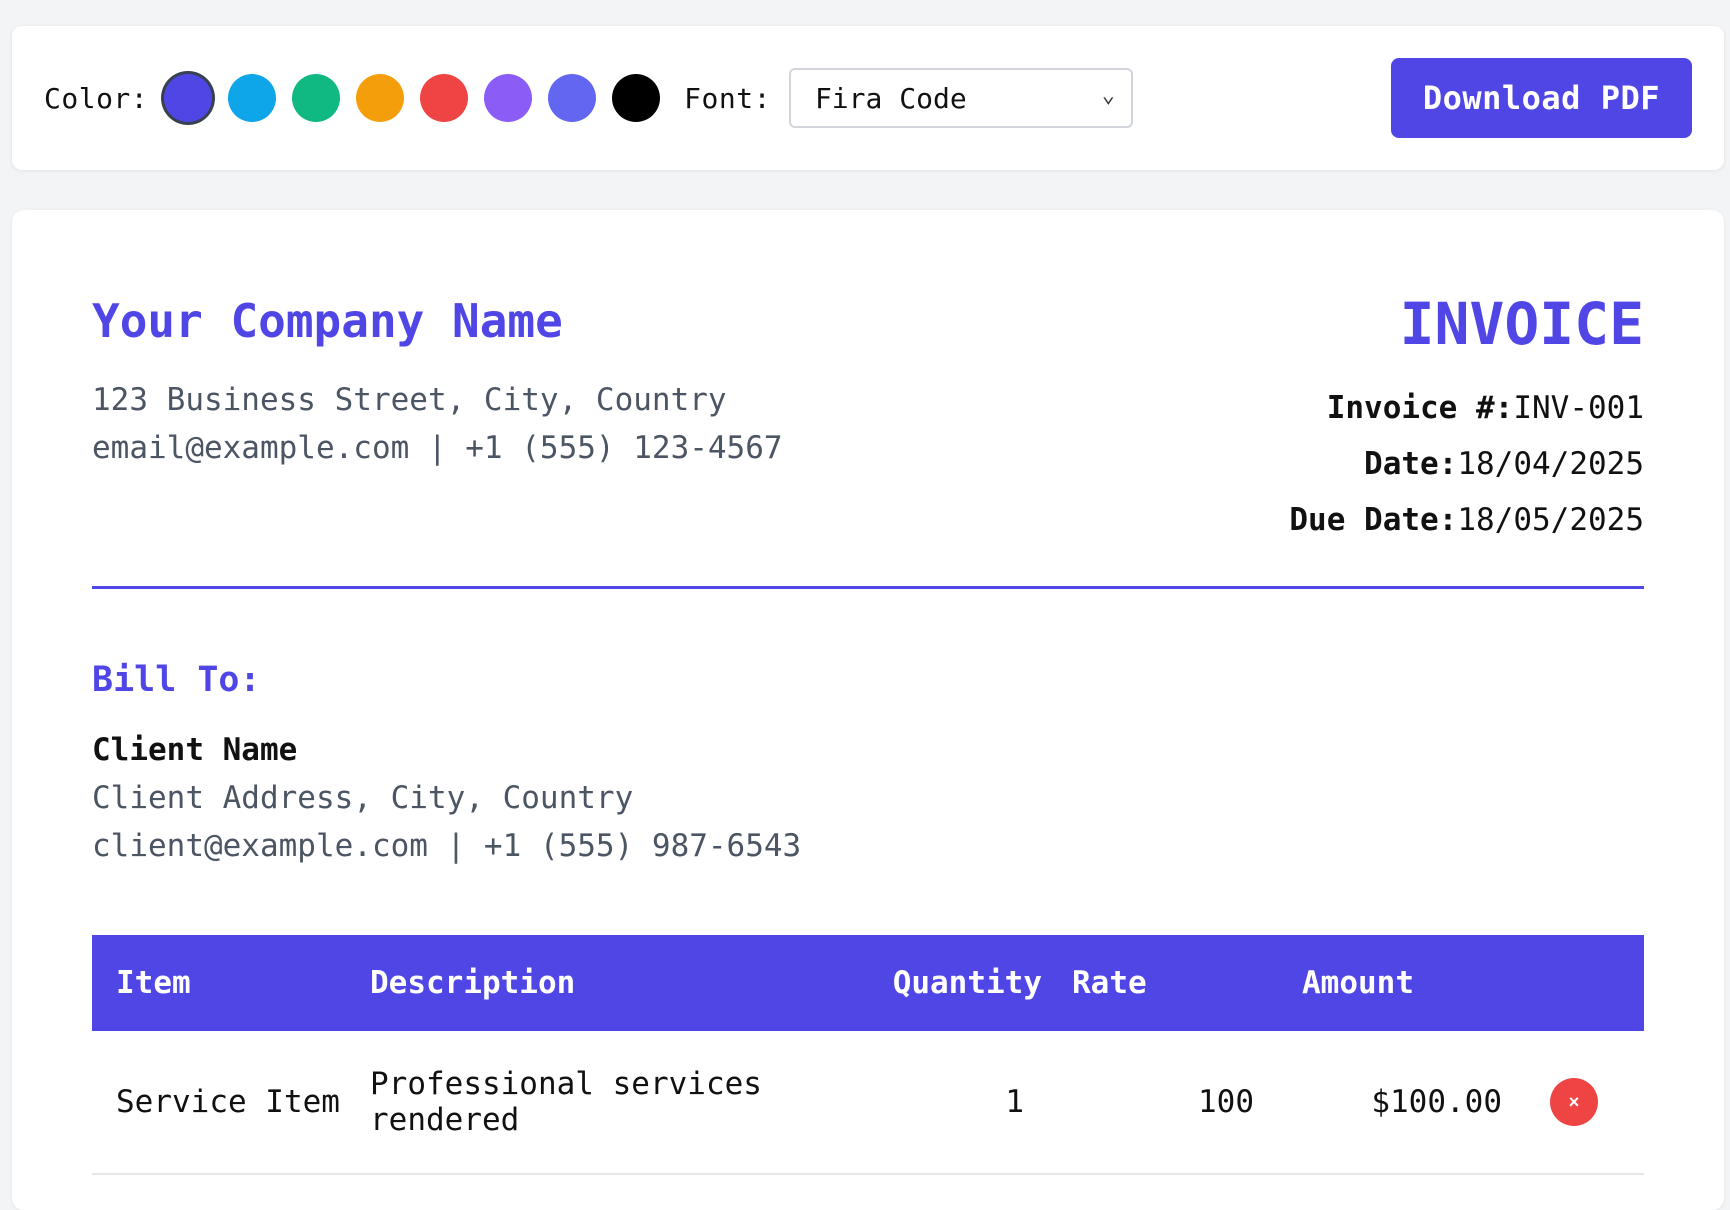  What do you see at coordinates (967, 983) in the screenshot?
I see `header-quantity: Quantity` at bounding box center [967, 983].